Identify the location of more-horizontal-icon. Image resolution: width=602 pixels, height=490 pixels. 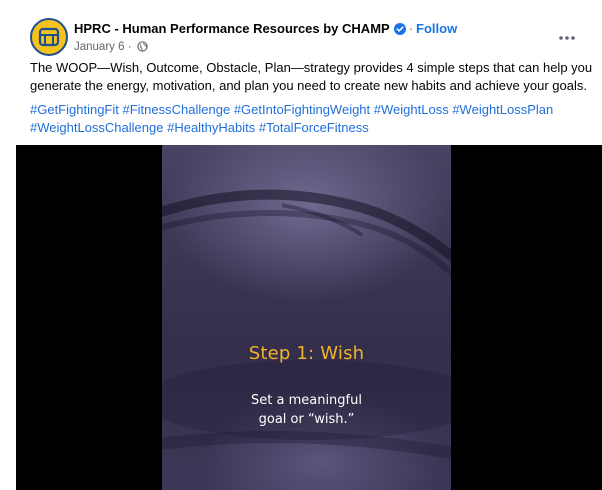
(567, 38).